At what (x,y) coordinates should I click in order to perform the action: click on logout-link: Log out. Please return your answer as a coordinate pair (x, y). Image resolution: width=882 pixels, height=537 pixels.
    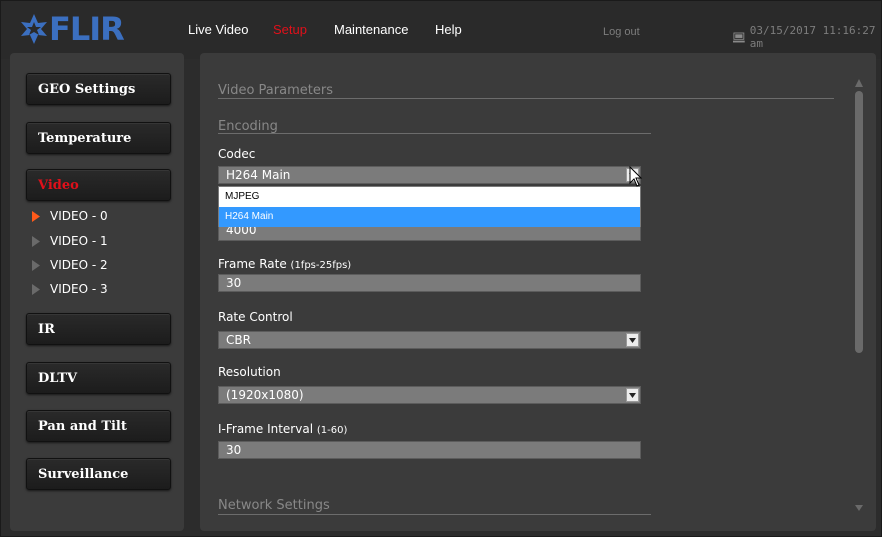
    Looking at the image, I should click on (621, 32).